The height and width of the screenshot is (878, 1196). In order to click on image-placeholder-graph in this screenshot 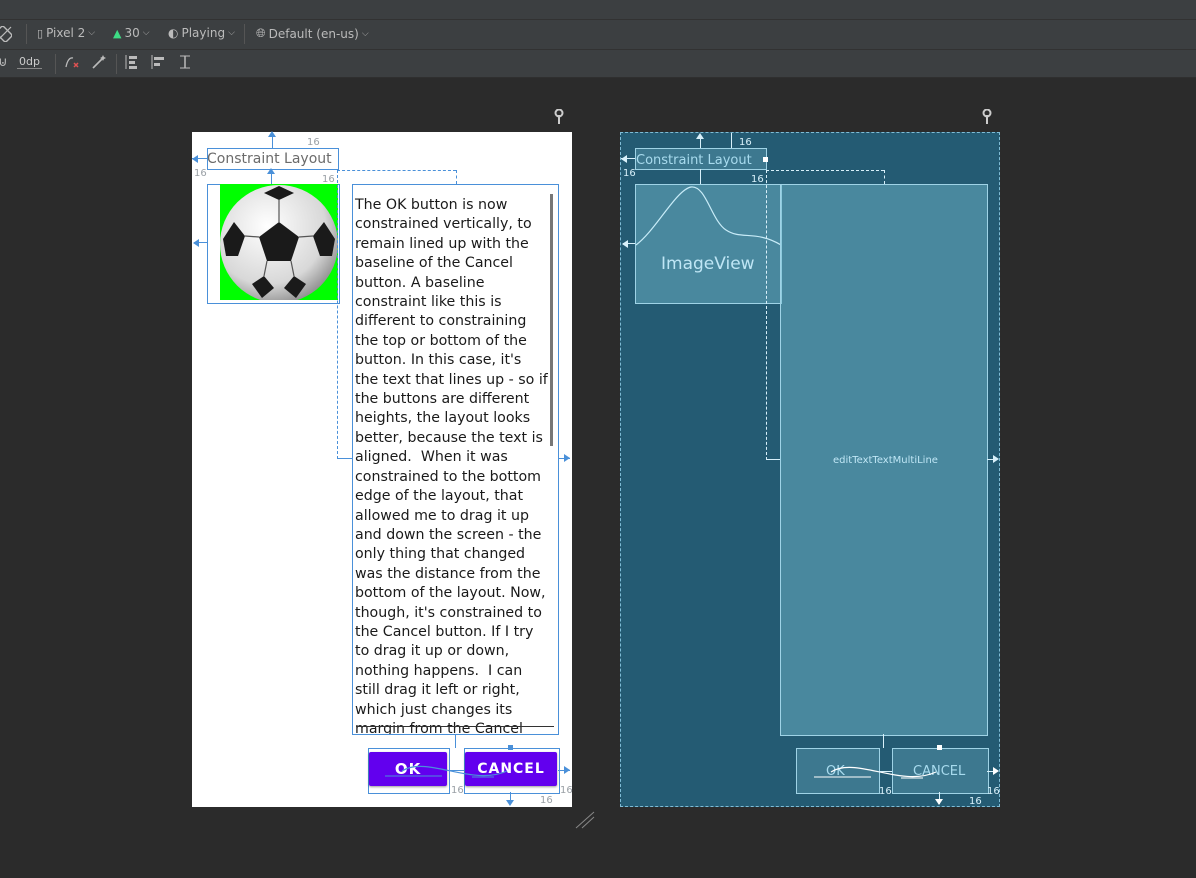, I will do `click(708, 216)`.